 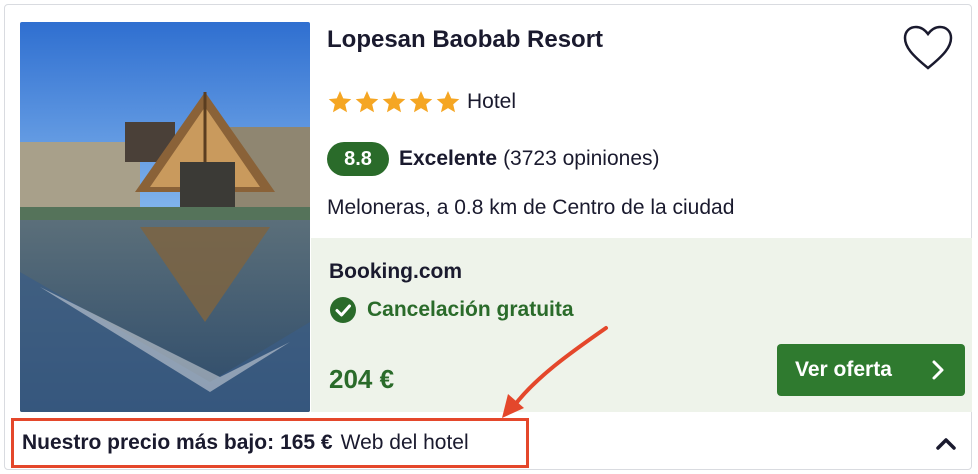 I want to click on chevron-right-icon, so click(x=938, y=370).